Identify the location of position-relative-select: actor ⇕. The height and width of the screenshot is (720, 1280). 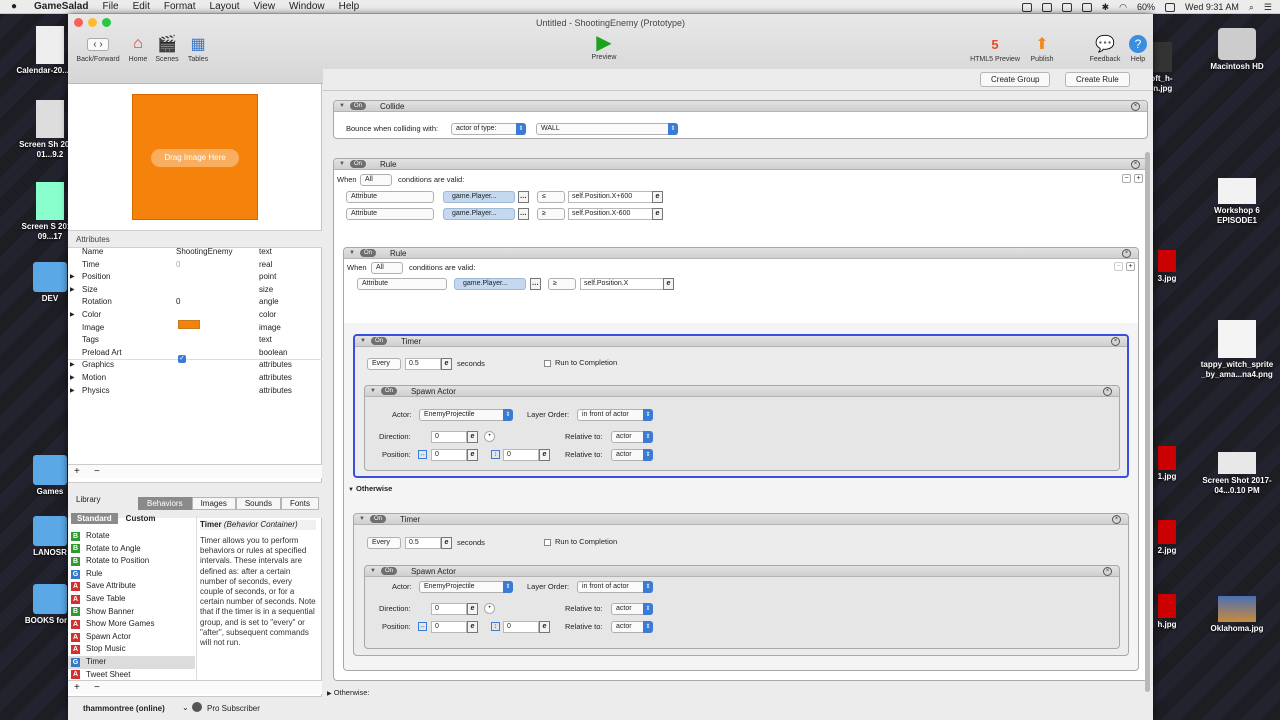
(632, 627).